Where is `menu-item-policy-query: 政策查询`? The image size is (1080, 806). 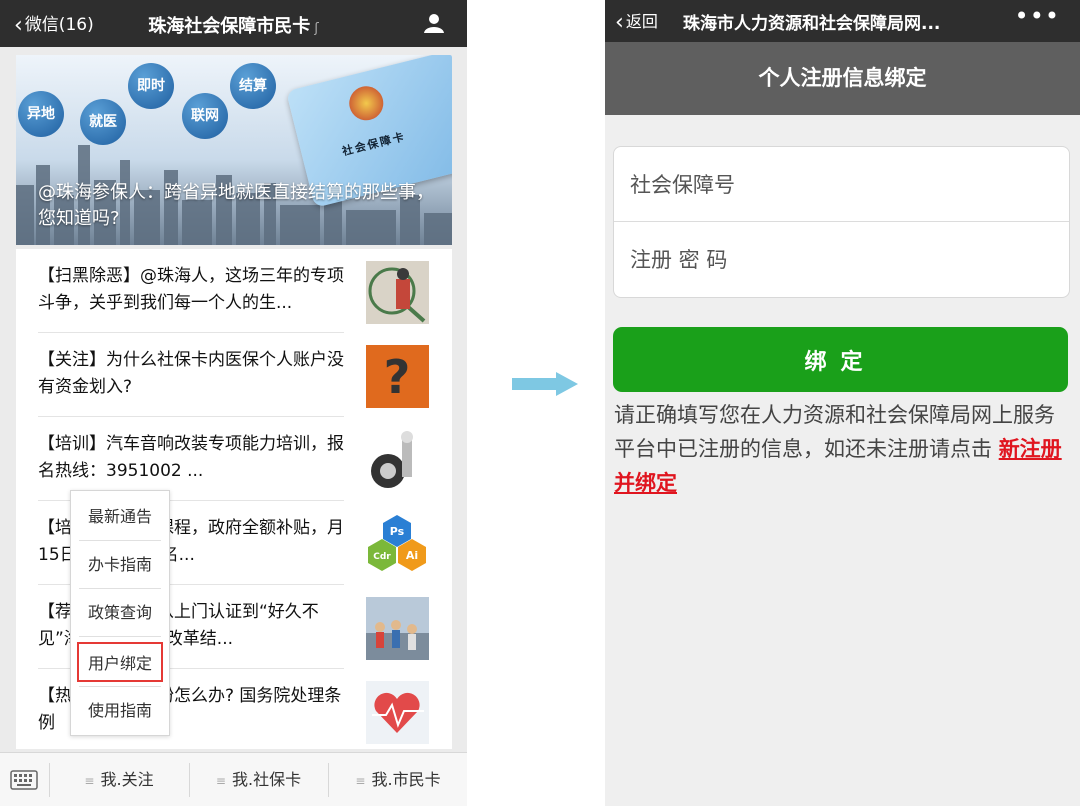
menu-item-policy-query: 政策查询 is located at coordinates (120, 613).